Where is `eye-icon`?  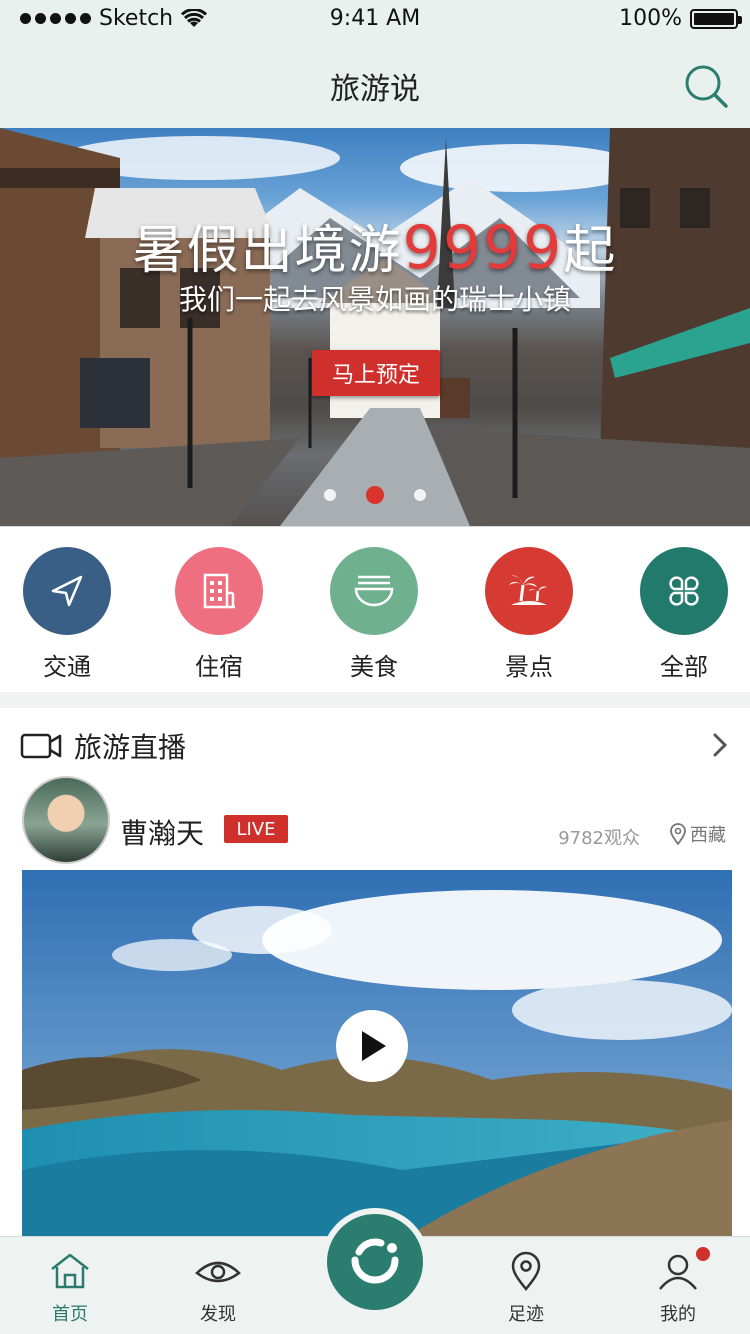 eye-icon is located at coordinates (218, 1272).